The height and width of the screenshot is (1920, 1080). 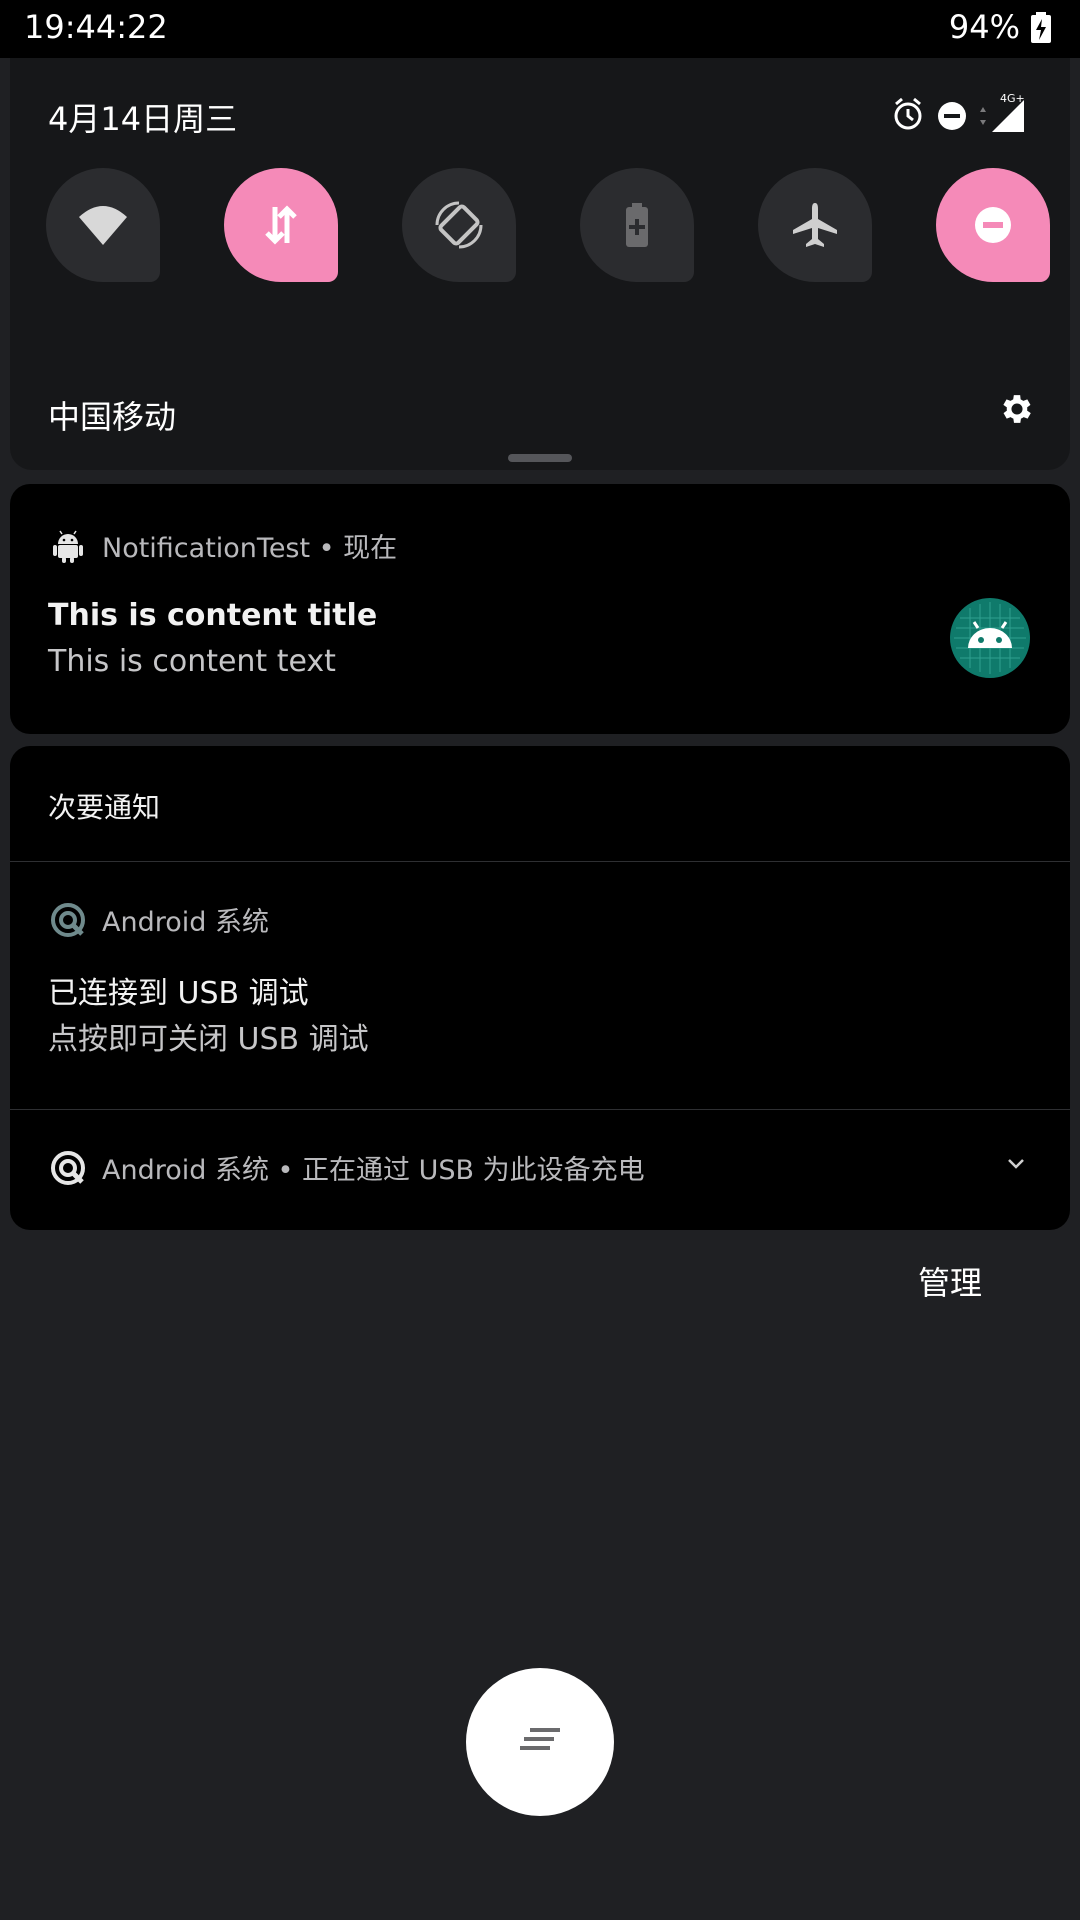 What do you see at coordinates (1017, 409) in the screenshot?
I see `gear-icon` at bounding box center [1017, 409].